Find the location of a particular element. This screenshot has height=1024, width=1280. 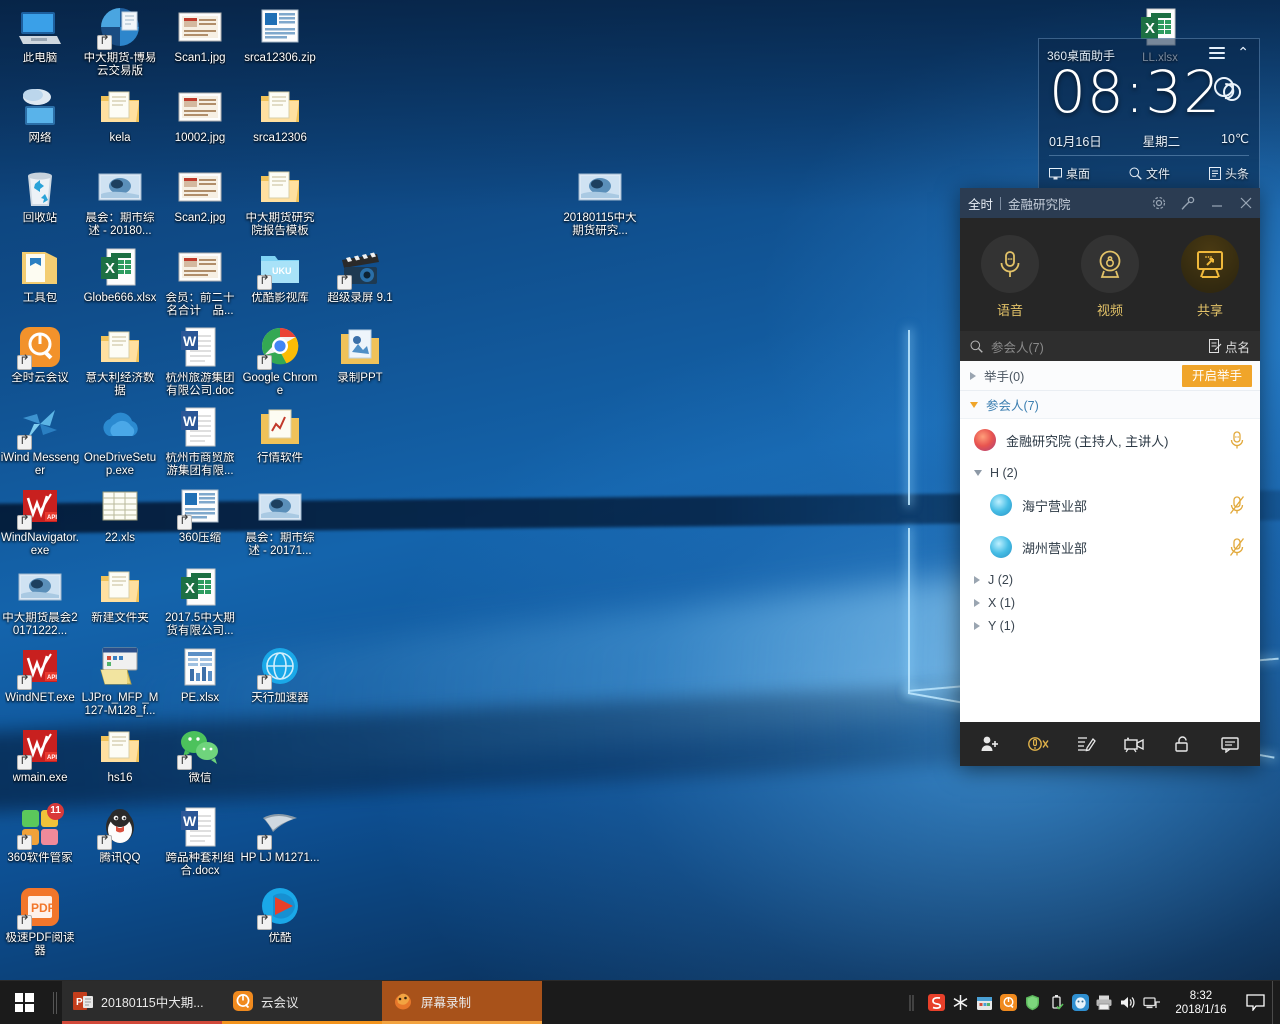

desktop-icon: srca12306 is located at coordinates (280, 114).